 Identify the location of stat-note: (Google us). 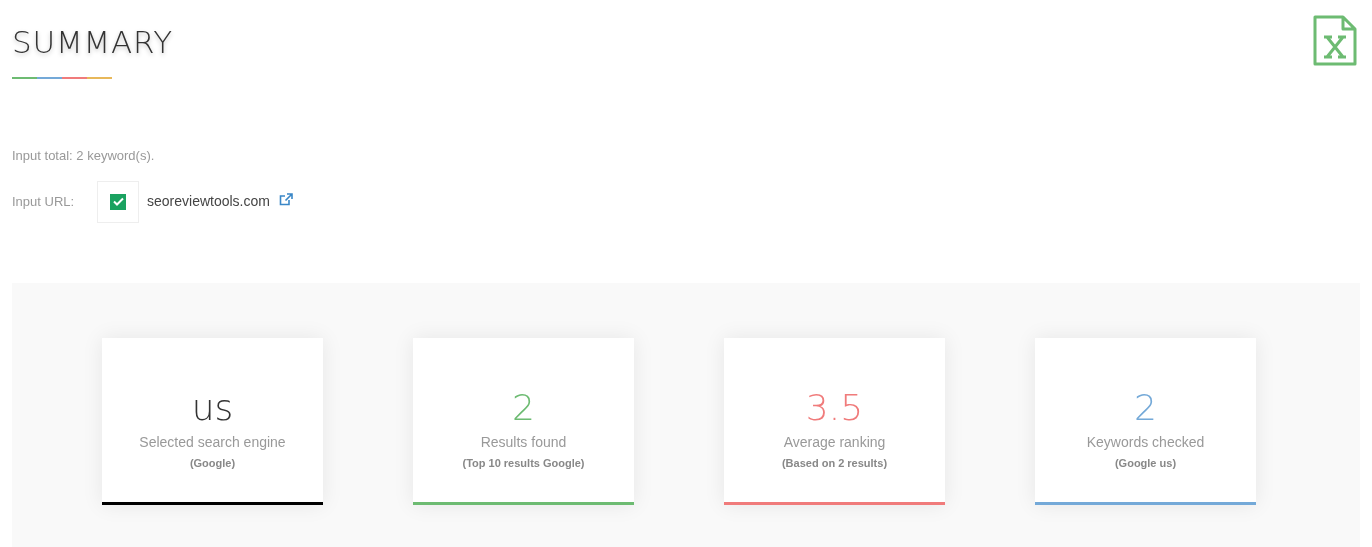
(1145, 463).